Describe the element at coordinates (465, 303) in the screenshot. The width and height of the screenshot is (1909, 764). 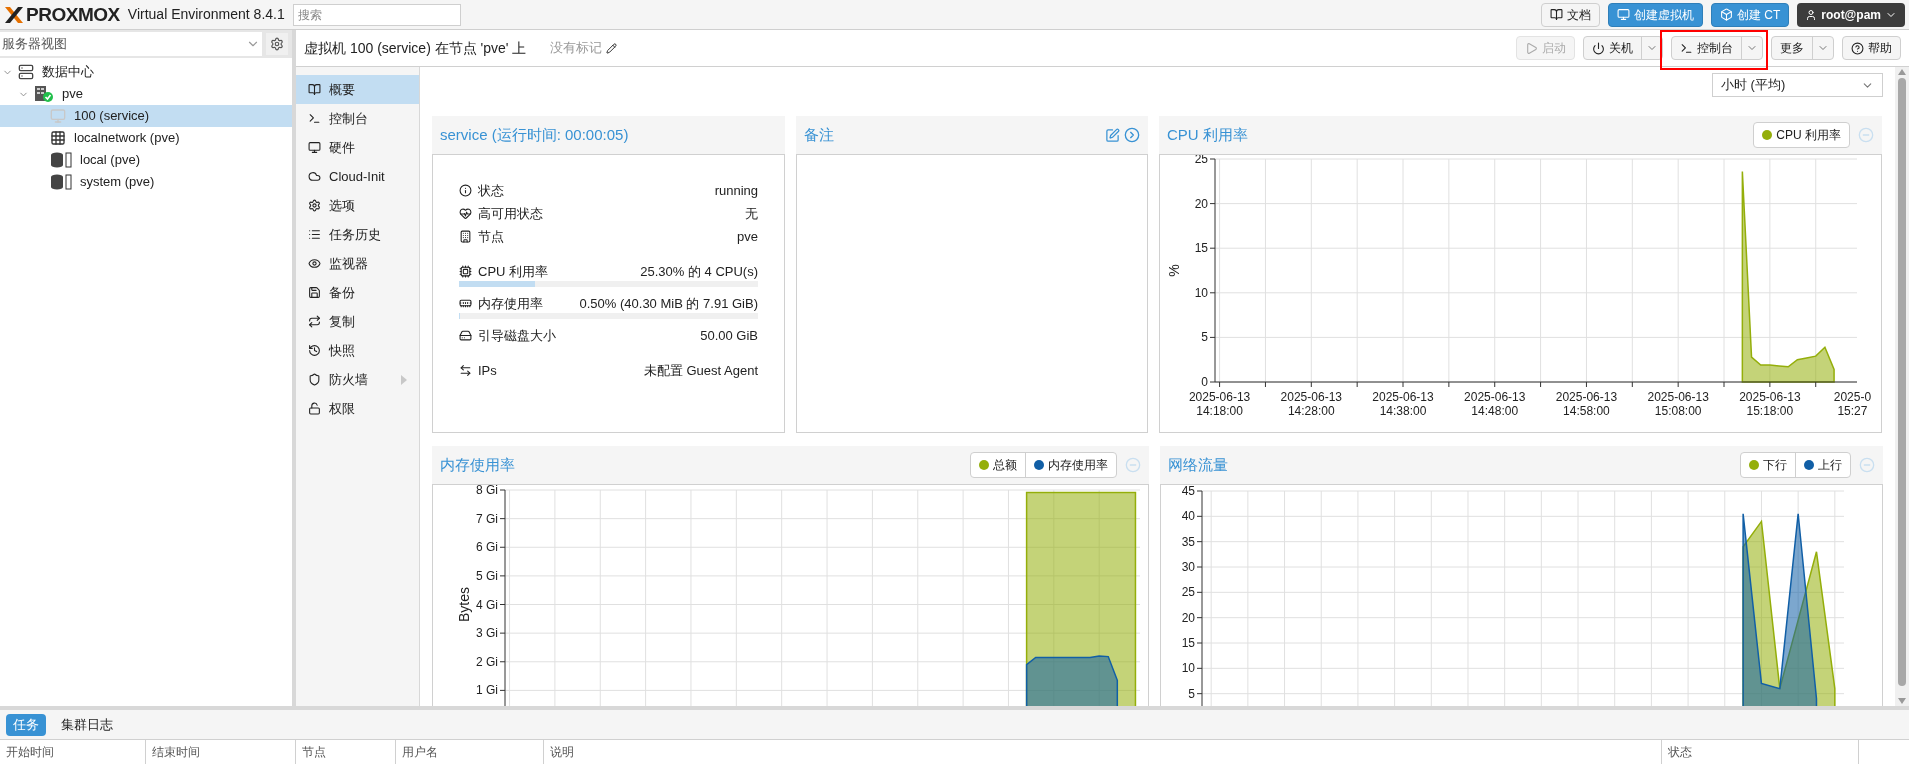
I see `memory-icon` at that location.